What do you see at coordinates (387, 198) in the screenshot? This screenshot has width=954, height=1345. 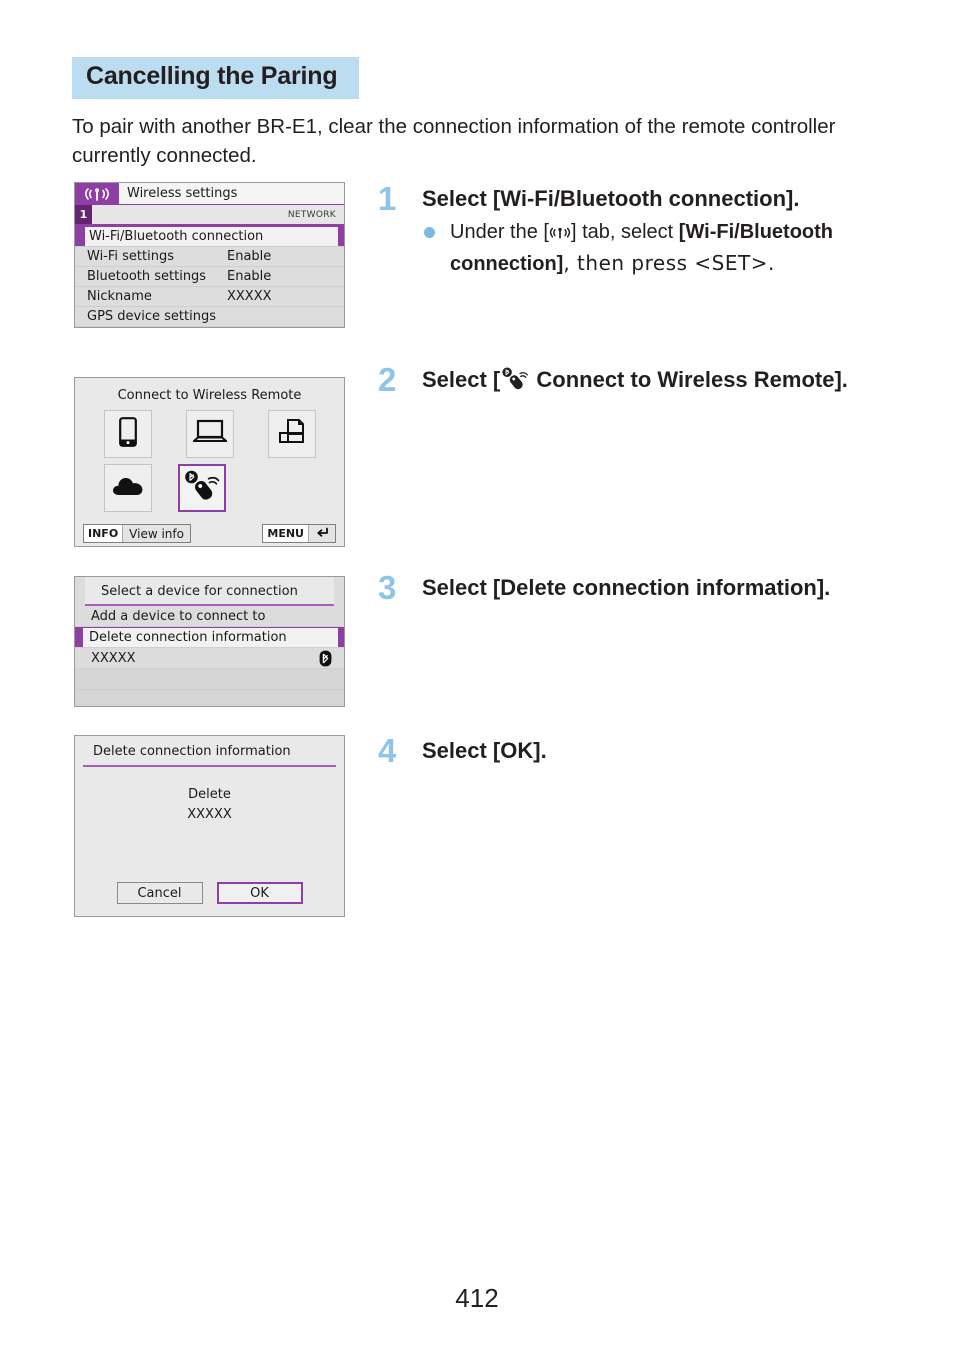 I see `step-number: 1` at bounding box center [387, 198].